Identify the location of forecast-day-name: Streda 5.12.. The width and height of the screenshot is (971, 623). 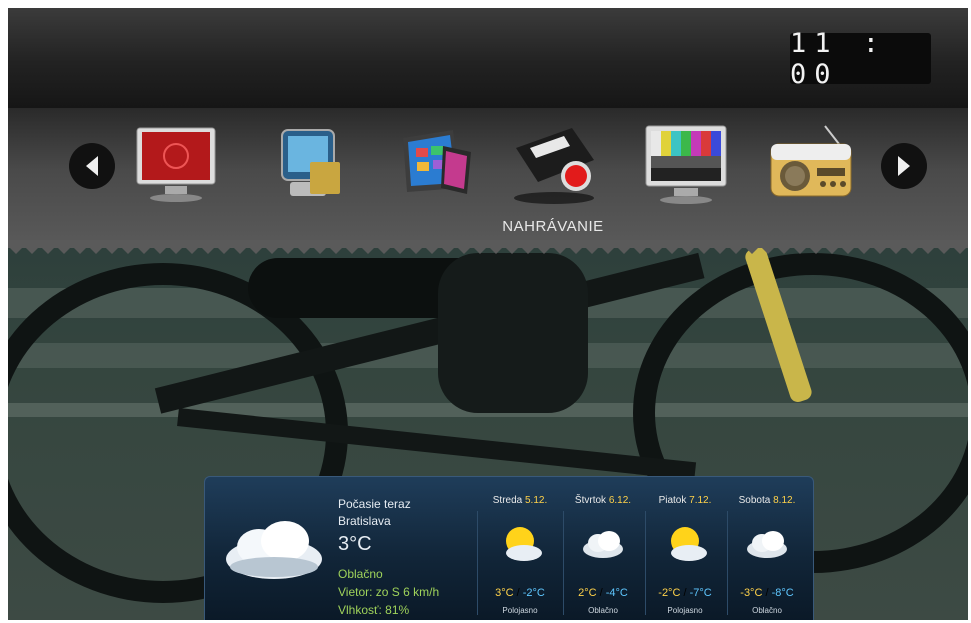
(520, 500).